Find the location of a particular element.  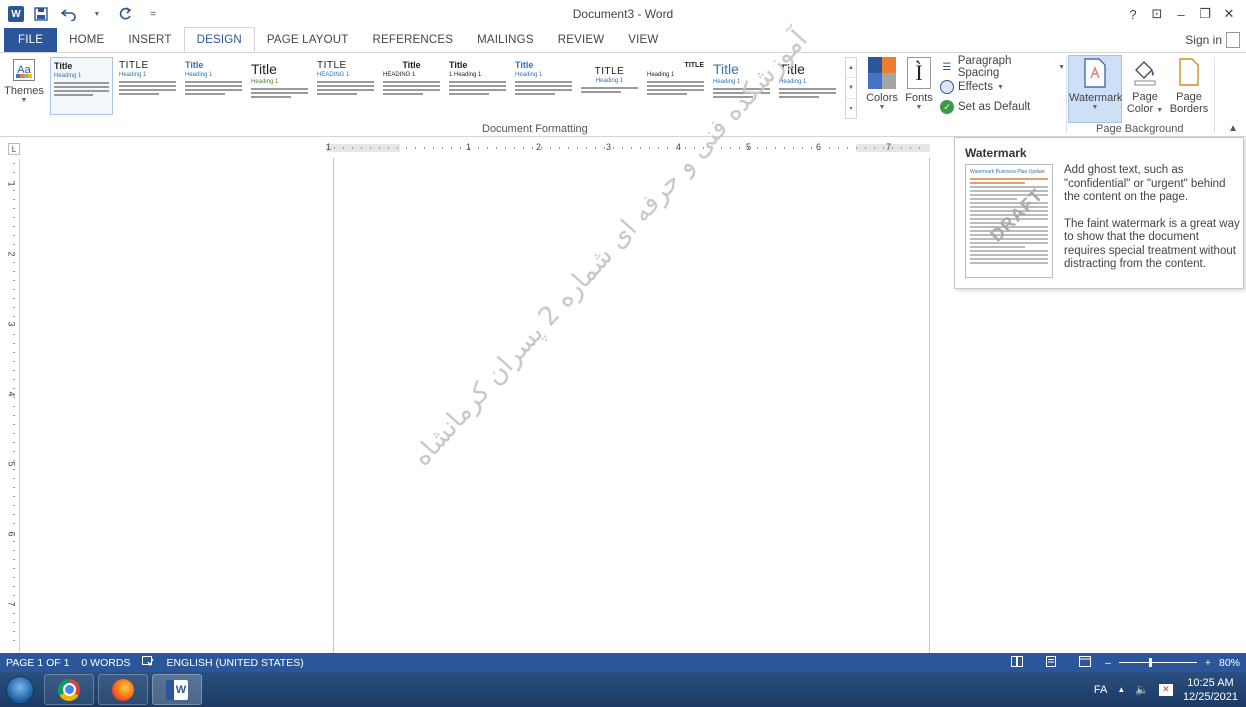

group-label-document-formatting: Document Formatting is located at coordinates (535, 129).